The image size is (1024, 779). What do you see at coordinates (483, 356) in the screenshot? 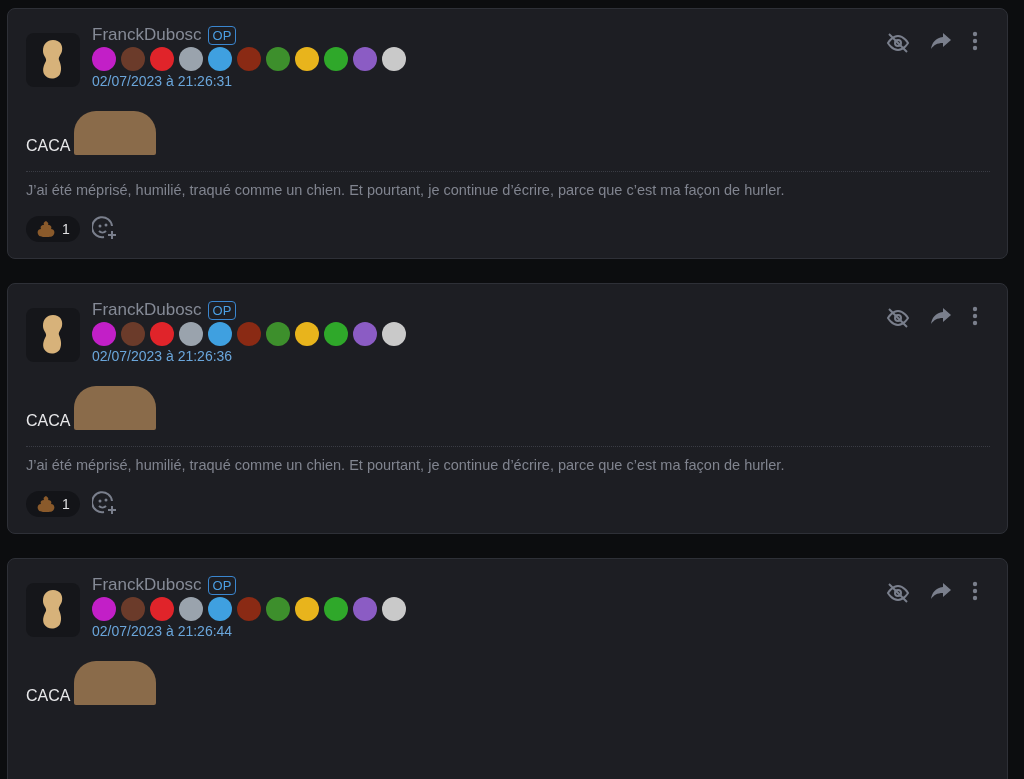
I see `post-timestamp: 02/07/2023 à 21:26:36` at bounding box center [483, 356].